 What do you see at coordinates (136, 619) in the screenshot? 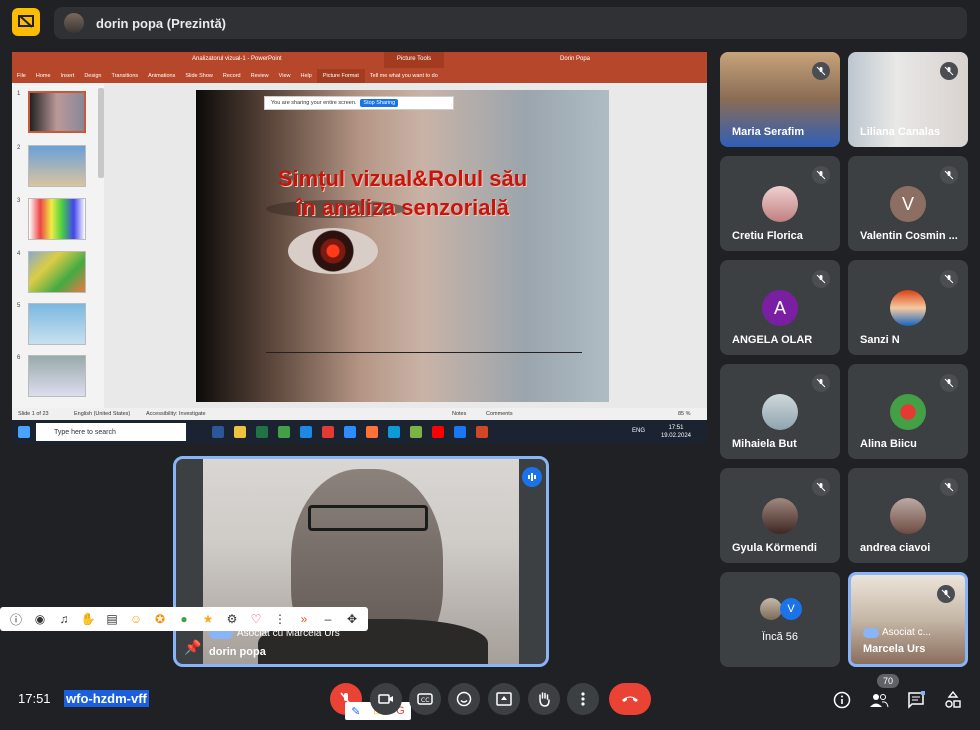
I see `emoji-icon: ☺` at bounding box center [136, 619].